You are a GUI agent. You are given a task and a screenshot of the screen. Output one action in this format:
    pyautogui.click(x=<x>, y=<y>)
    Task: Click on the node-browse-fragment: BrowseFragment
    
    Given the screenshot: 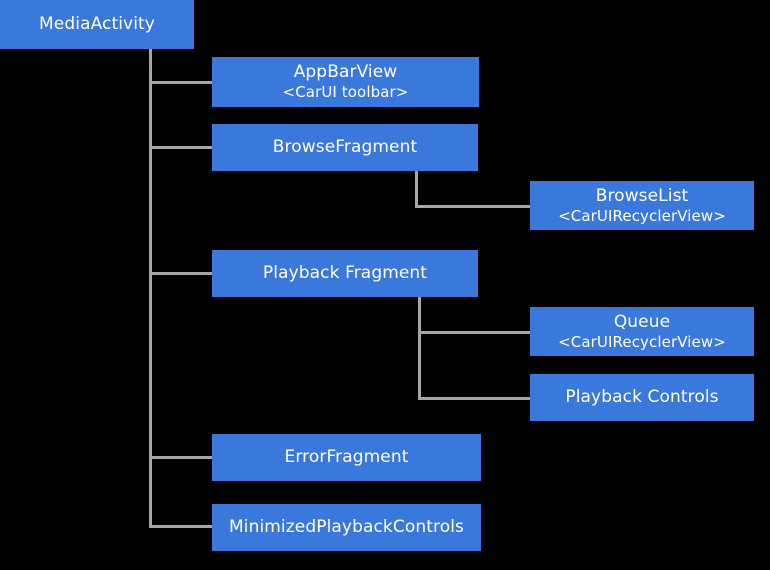 What is the action you would take?
    pyautogui.click(x=345, y=147)
    